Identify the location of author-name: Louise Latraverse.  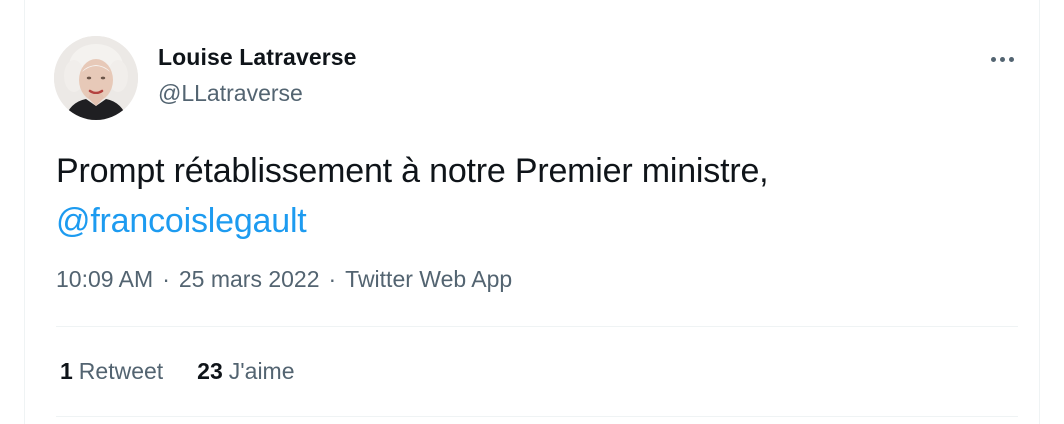
(257, 57).